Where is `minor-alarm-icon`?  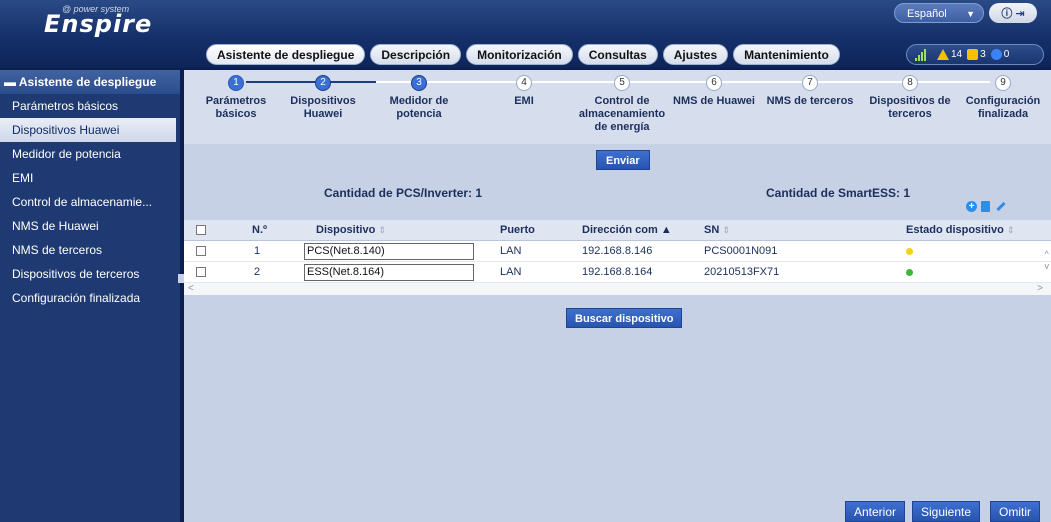
minor-alarm-icon is located at coordinates (973, 54).